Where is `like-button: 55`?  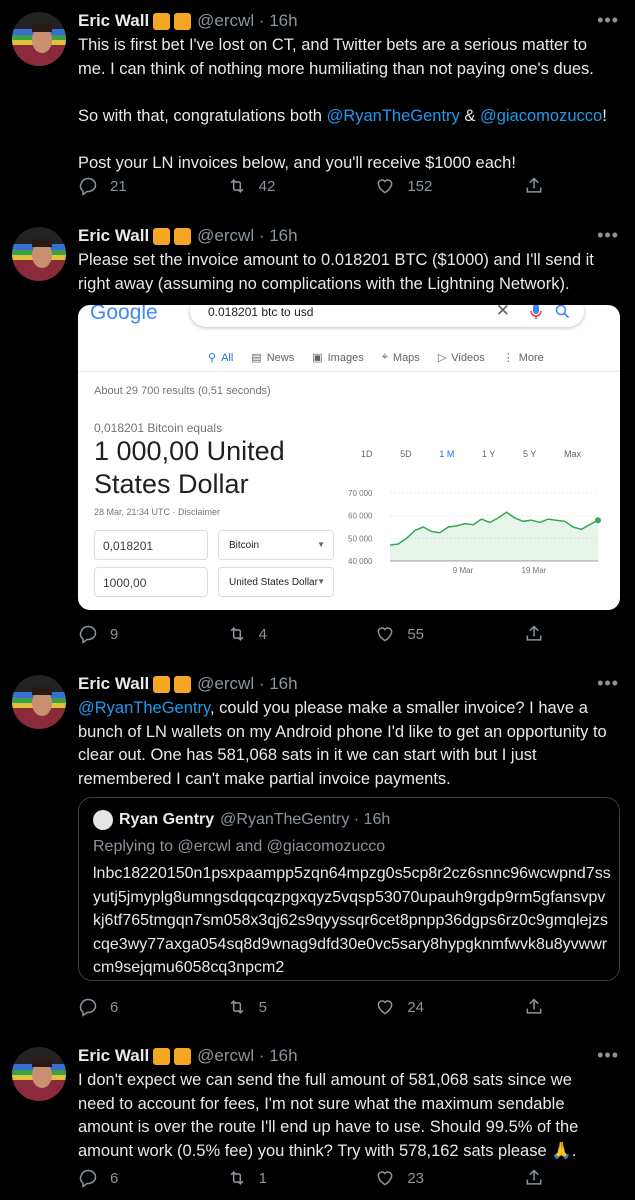 like-button: 55 is located at coordinates (425, 634).